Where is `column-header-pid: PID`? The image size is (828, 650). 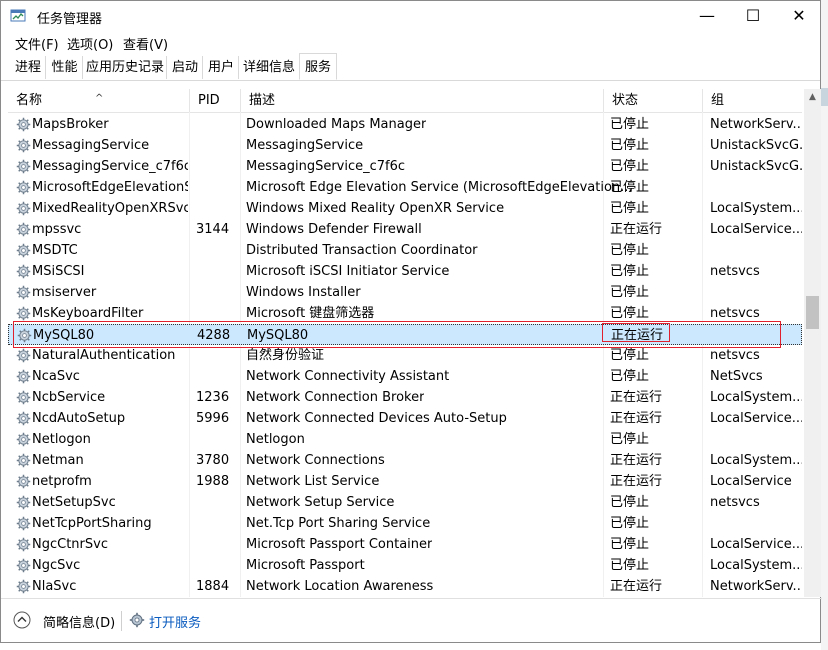
column-header-pid: PID is located at coordinates (215, 100).